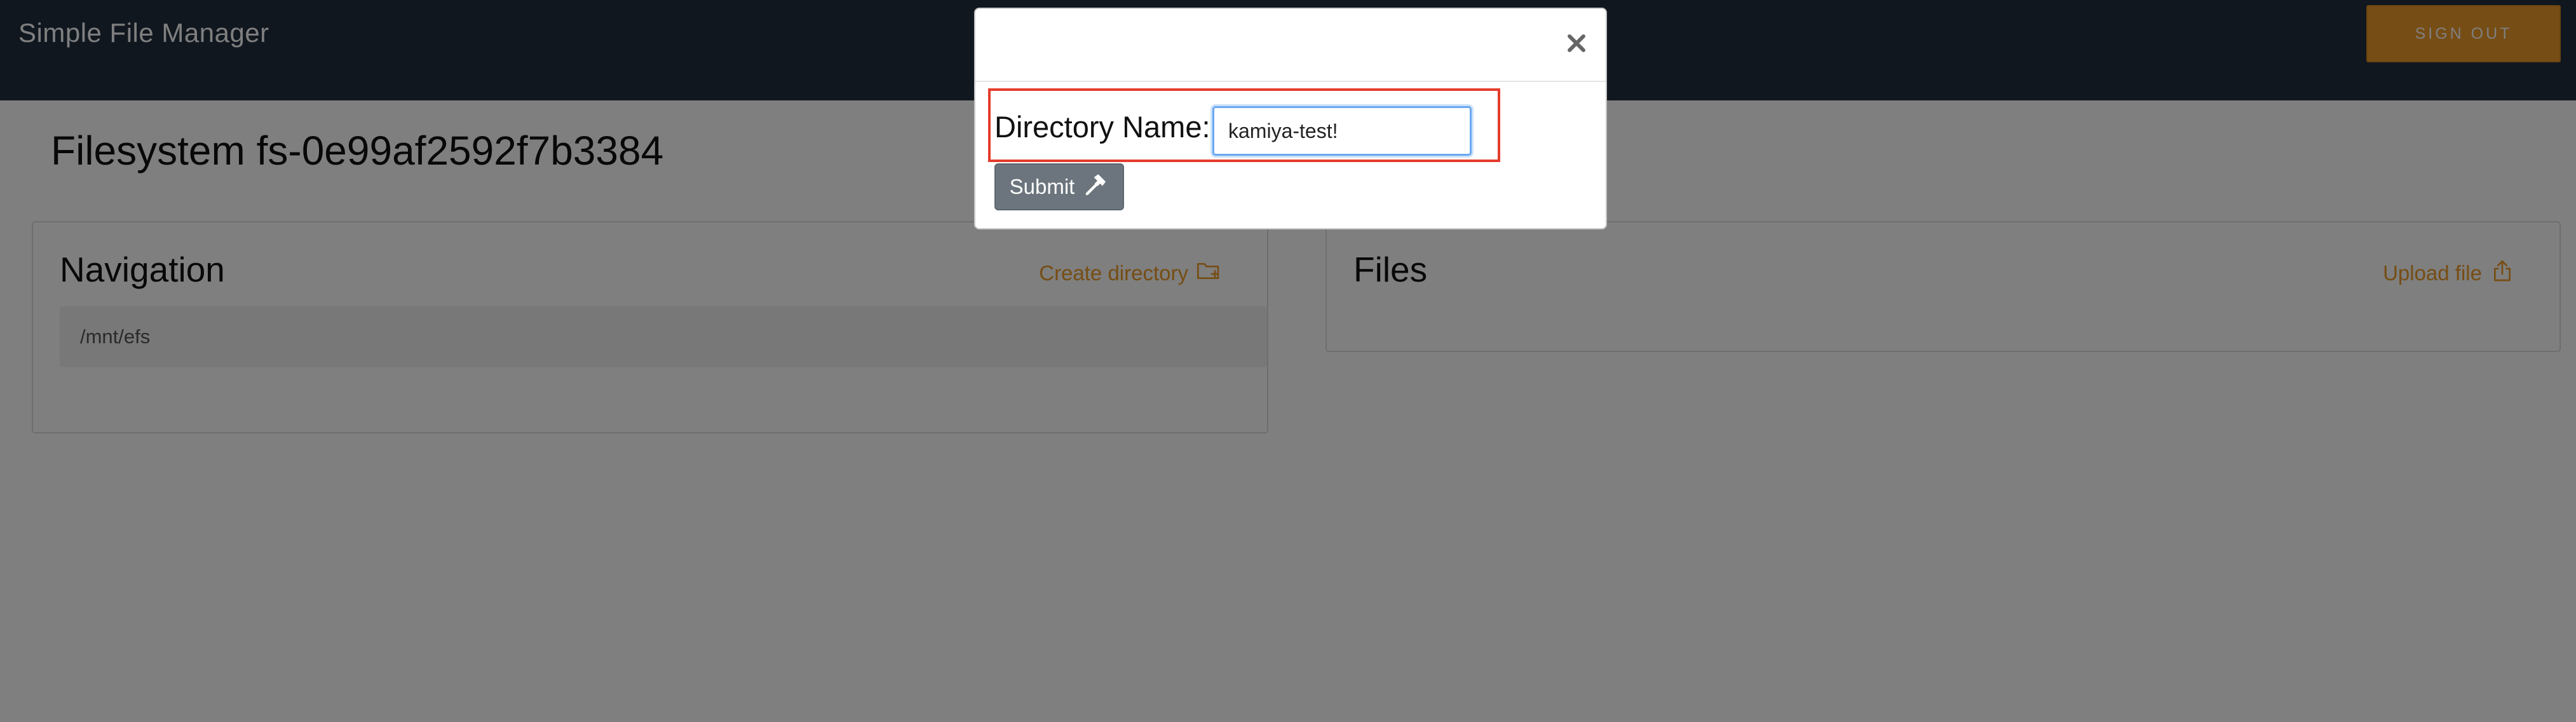 Image resolution: width=2576 pixels, height=722 pixels. I want to click on submit-label: Submit, so click(1042, 186).